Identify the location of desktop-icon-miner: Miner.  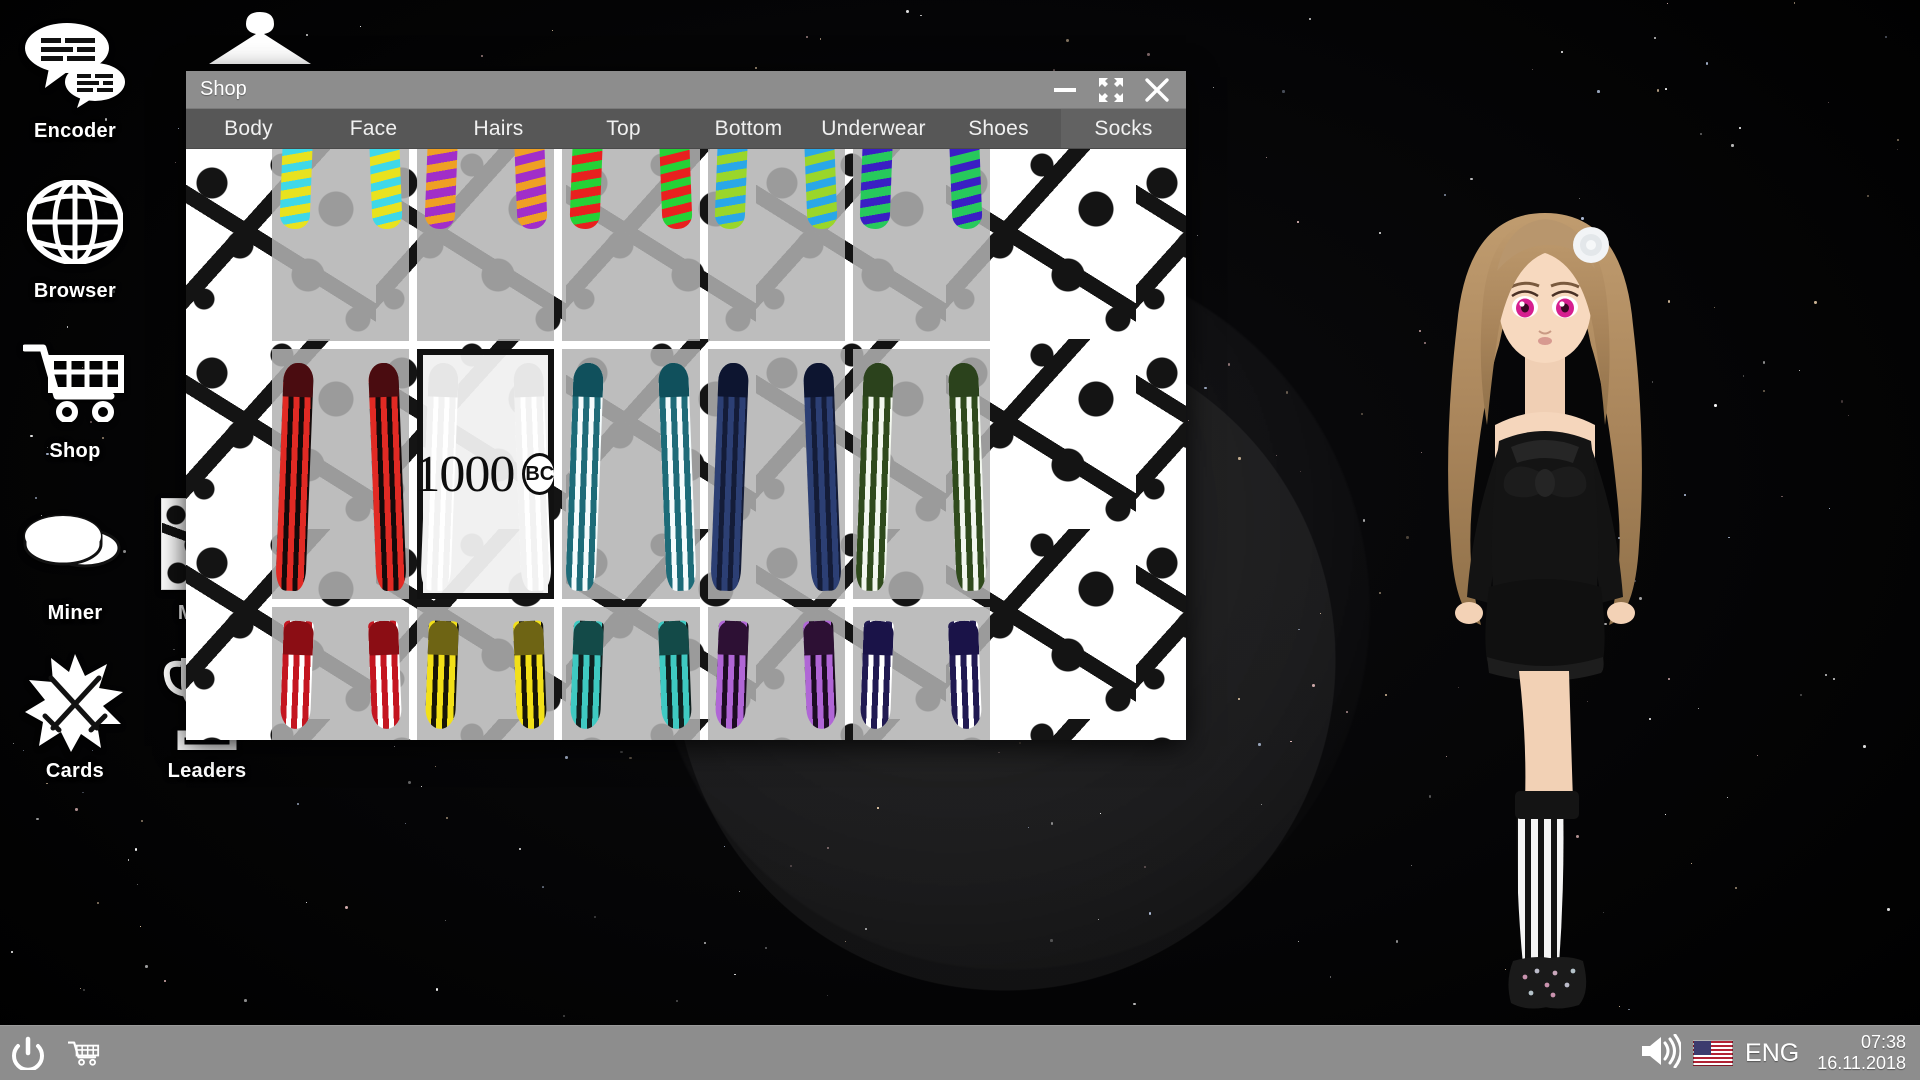
(75, 558).